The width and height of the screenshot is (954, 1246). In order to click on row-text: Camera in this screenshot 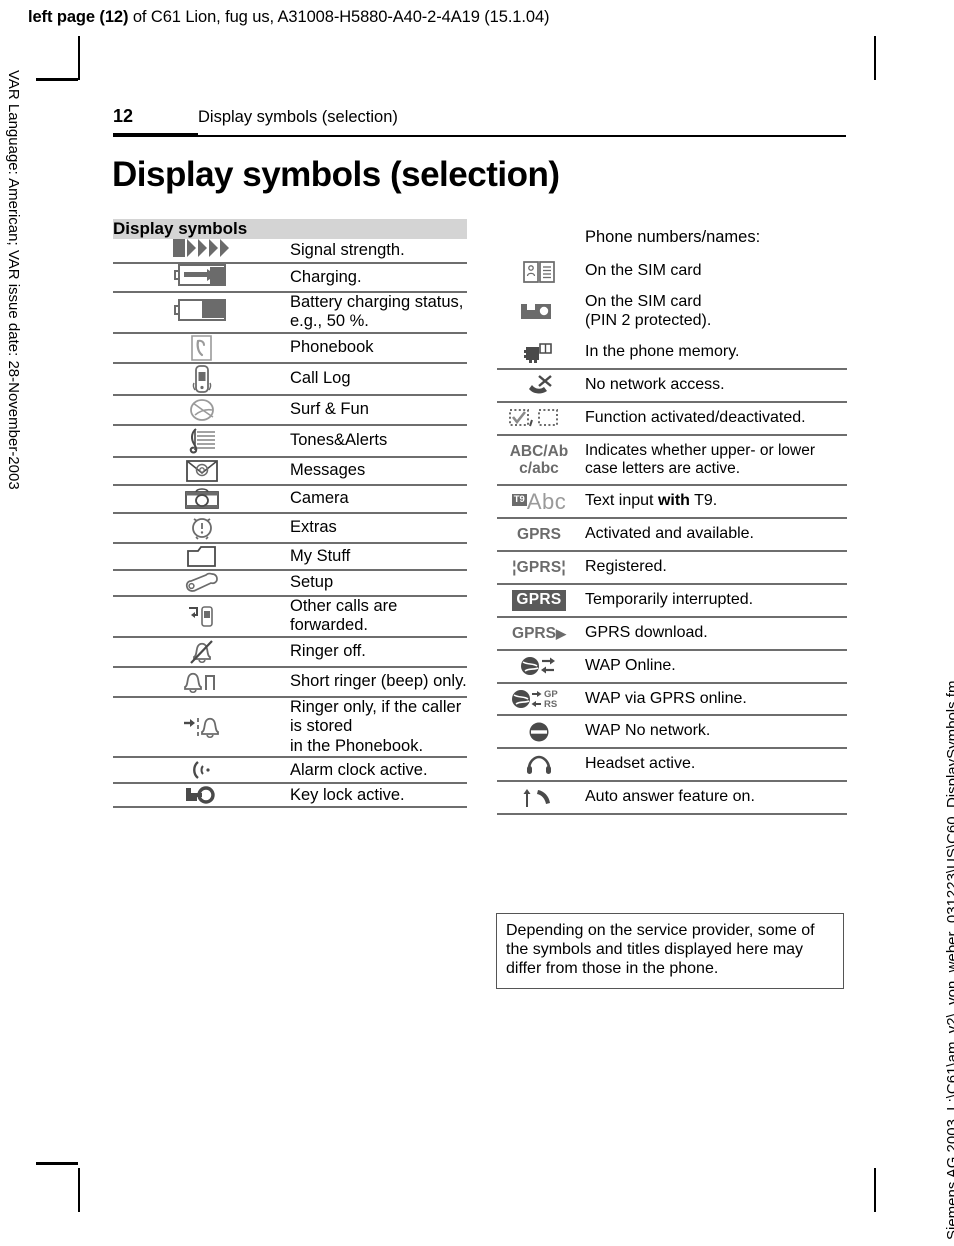, I will do `click(378, 498)`.